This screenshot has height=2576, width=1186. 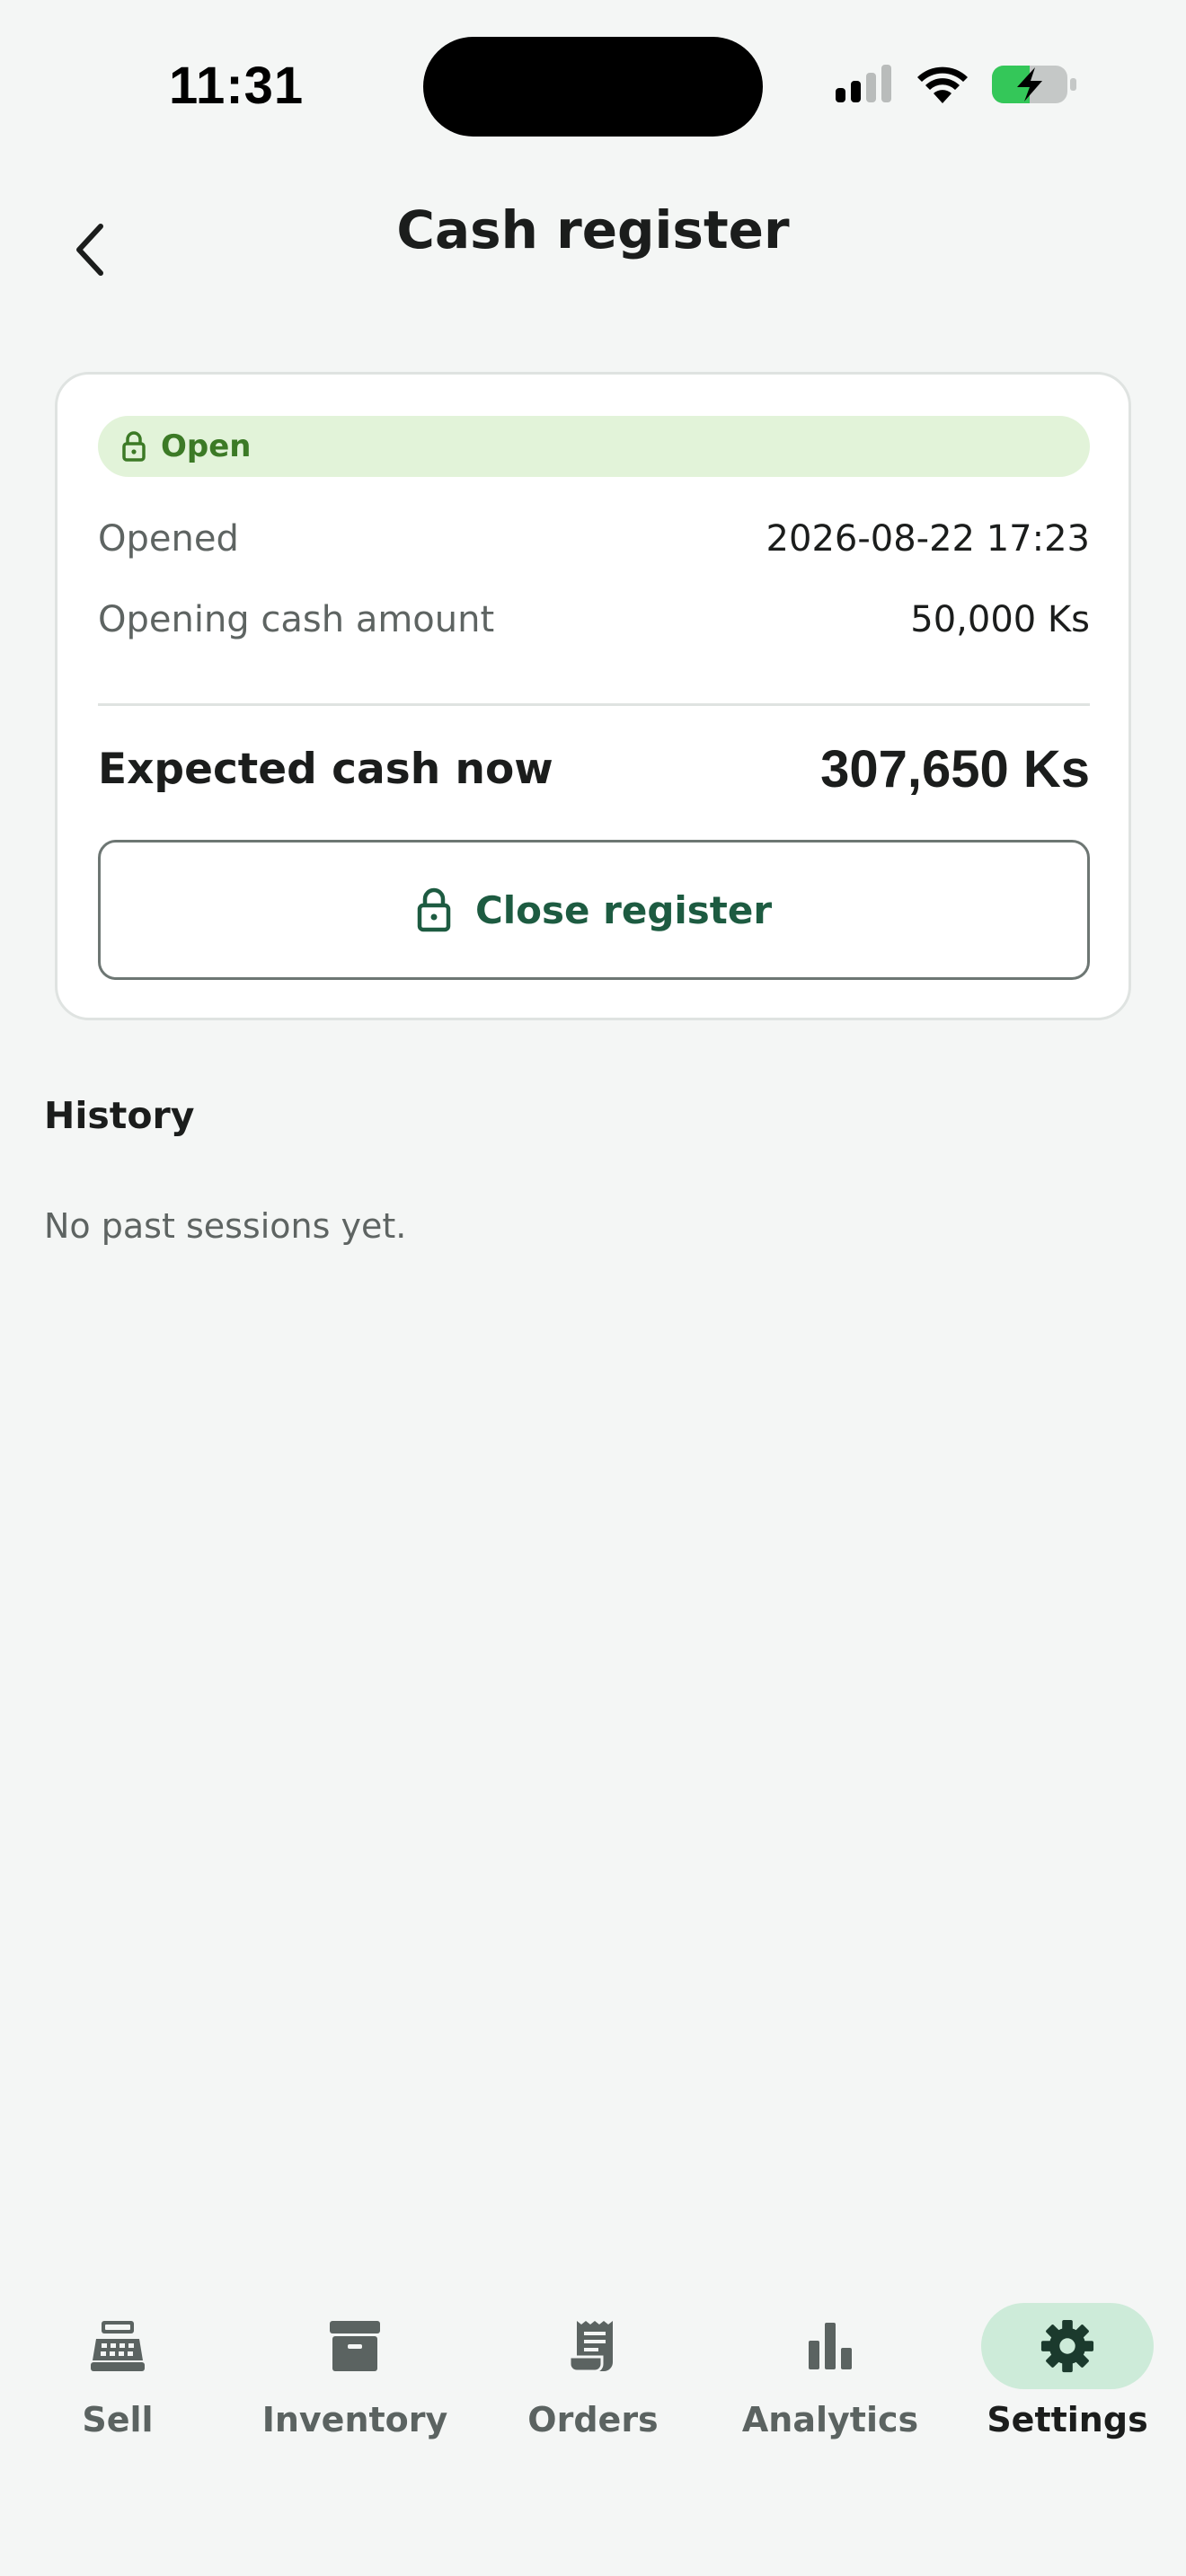 What do you see at coordinates (594, 539) in the screenshot?
I see `opened-row: Opened 2026-08-22 17:23` at bounding box center [594, 539].